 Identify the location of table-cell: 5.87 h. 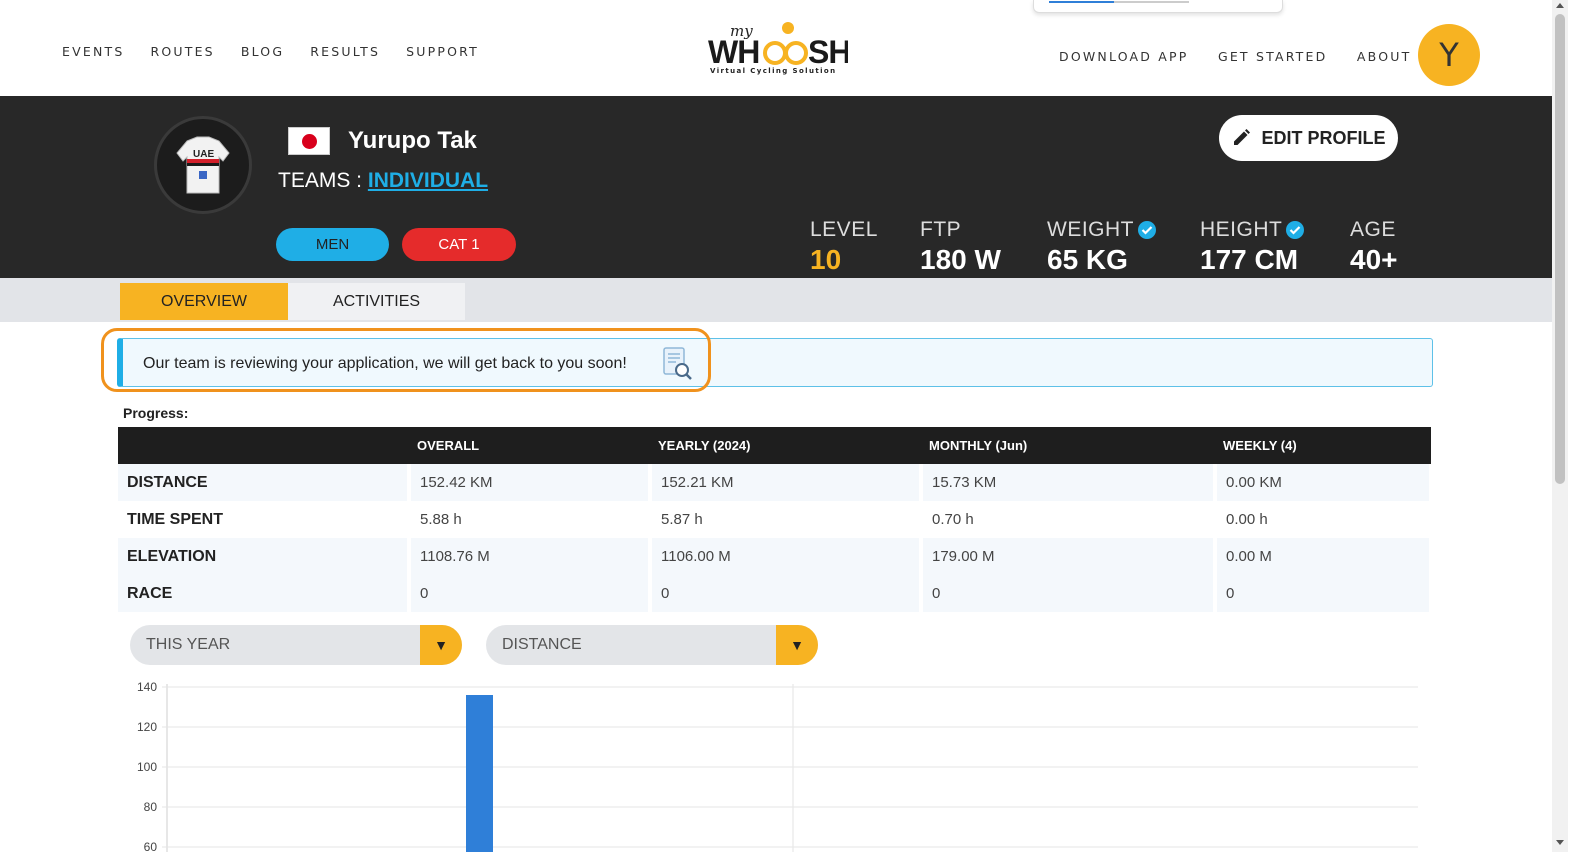
(786, 519).